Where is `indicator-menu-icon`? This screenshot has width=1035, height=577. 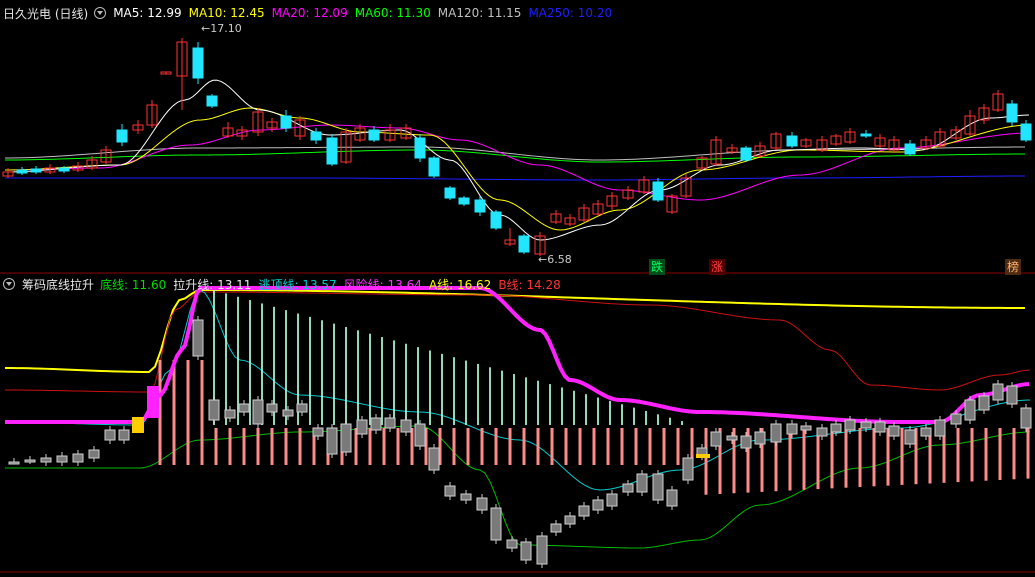
indicator-menu-icon is located at coordinates (100, 13).